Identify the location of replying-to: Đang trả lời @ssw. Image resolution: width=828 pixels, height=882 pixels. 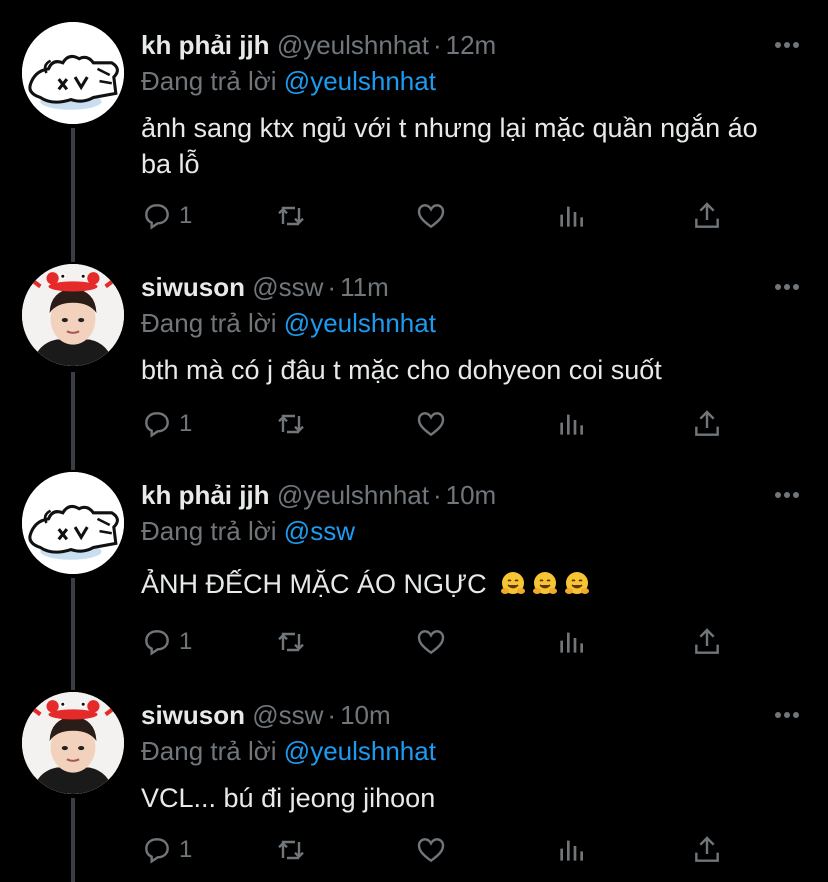
(248, 531).